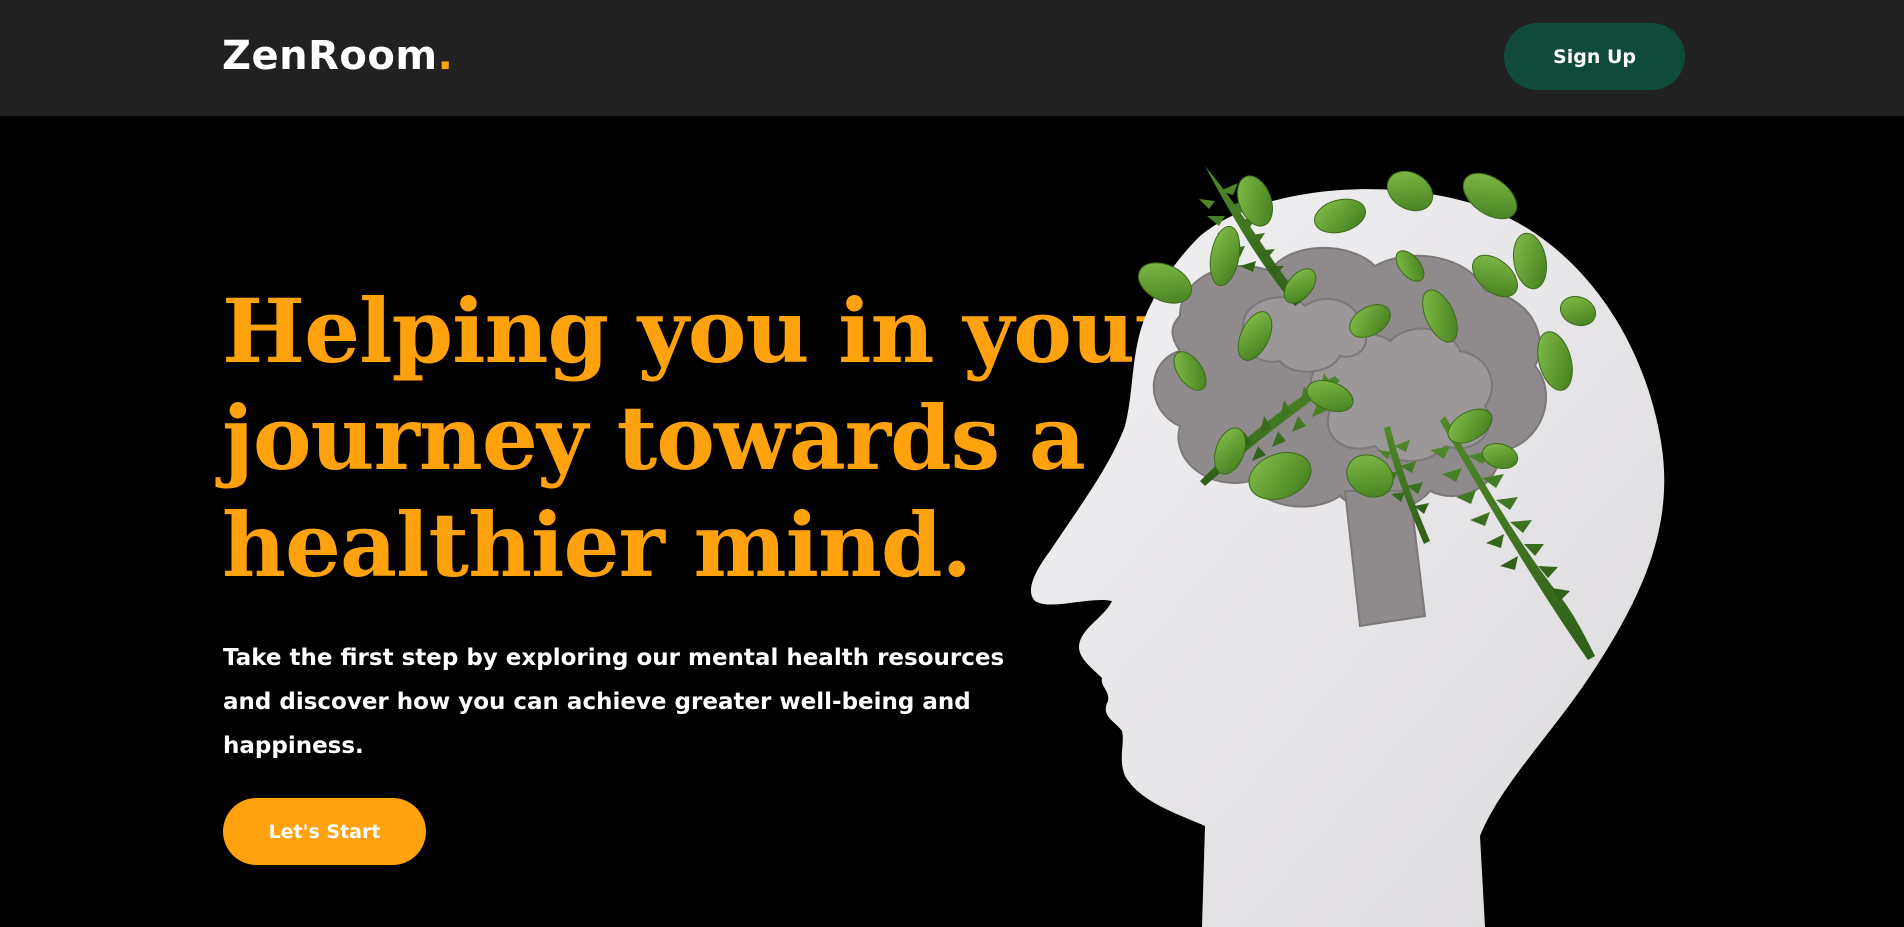 The height and width of the screenshot is (927, 1904). What do you see at coordinates (654, 438) in the screenshot?
I see `hero-headline-line-2: journey towards a` at bounding box center [654, 438].